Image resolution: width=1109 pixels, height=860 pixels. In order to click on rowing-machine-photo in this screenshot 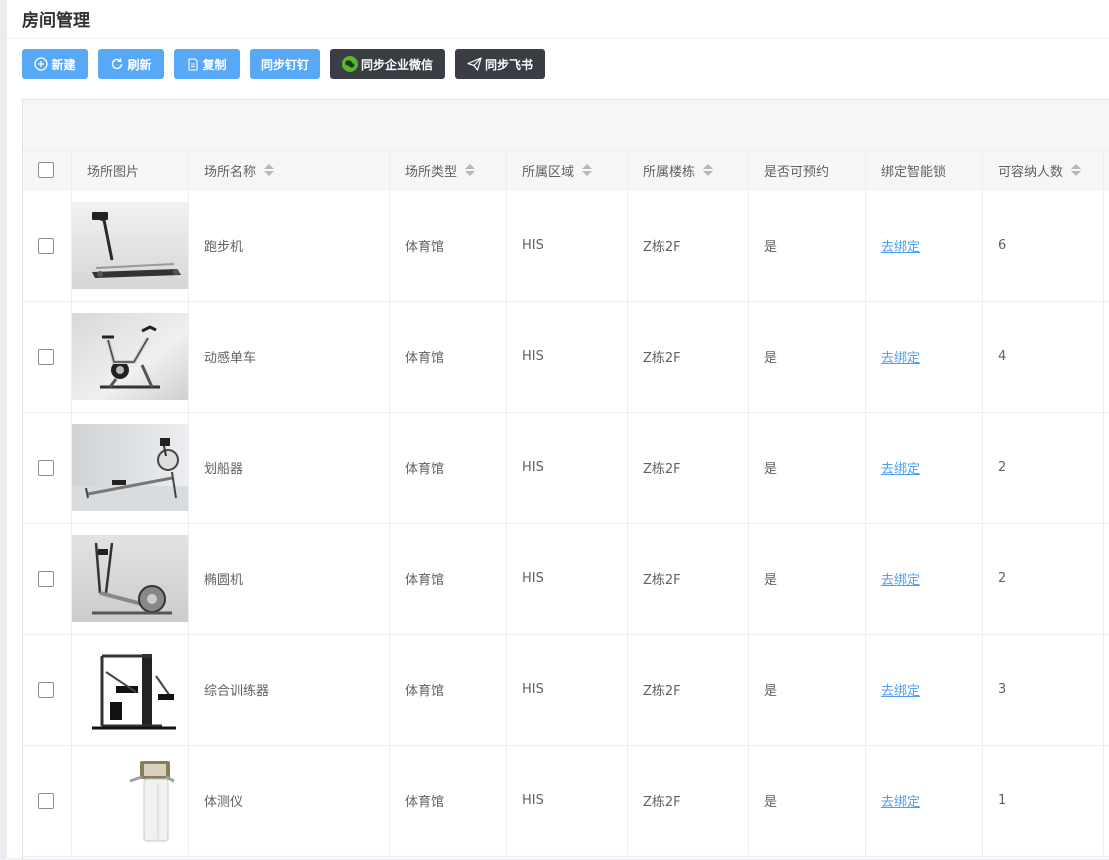, I will do `click(130, 467)`.